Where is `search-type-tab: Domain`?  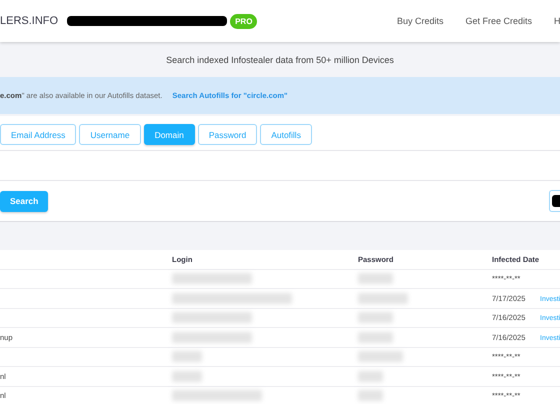 search-type-tab: Domain is located at coordinates (169, 134).